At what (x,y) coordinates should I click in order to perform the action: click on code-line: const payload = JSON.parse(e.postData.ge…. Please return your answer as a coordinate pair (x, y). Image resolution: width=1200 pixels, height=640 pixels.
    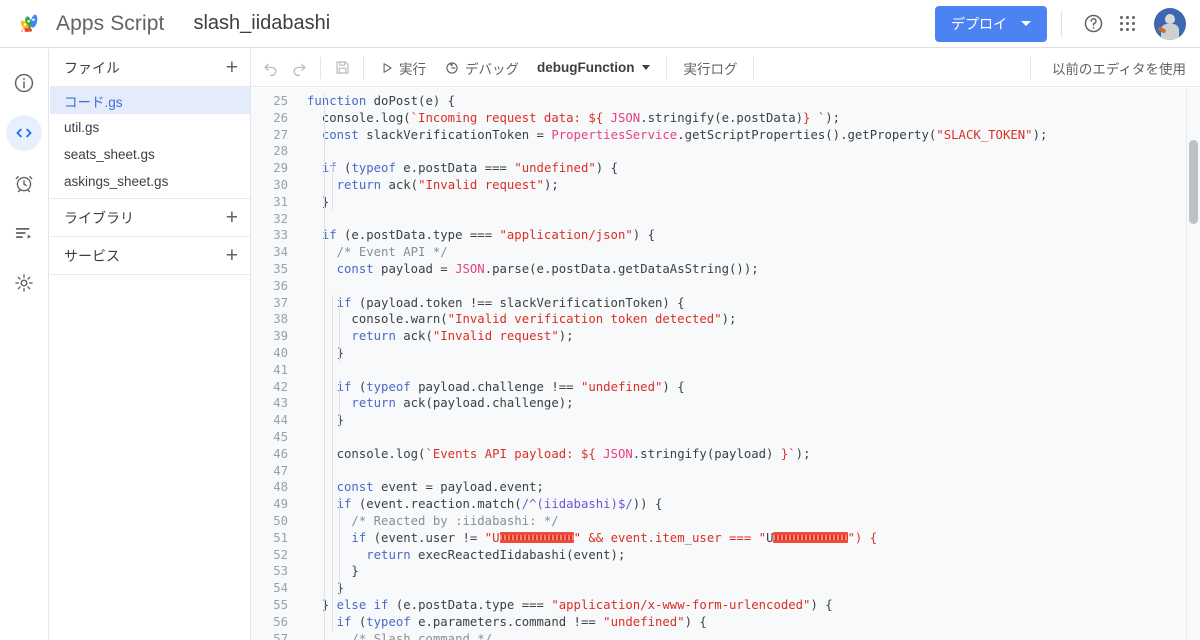
    Looking at the image, I should click on (748, 269).